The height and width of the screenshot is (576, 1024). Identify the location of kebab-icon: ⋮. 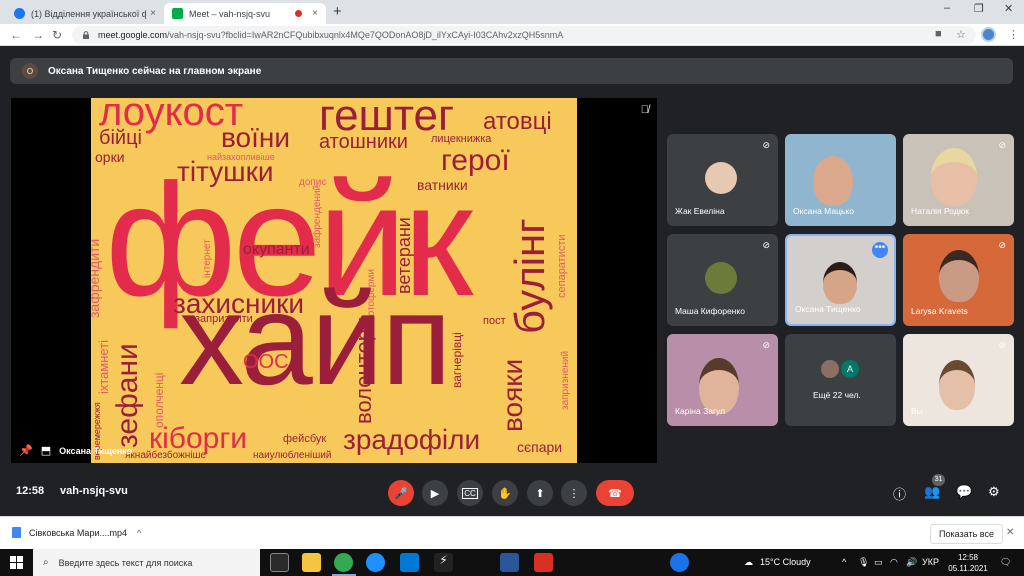
(574, 493).